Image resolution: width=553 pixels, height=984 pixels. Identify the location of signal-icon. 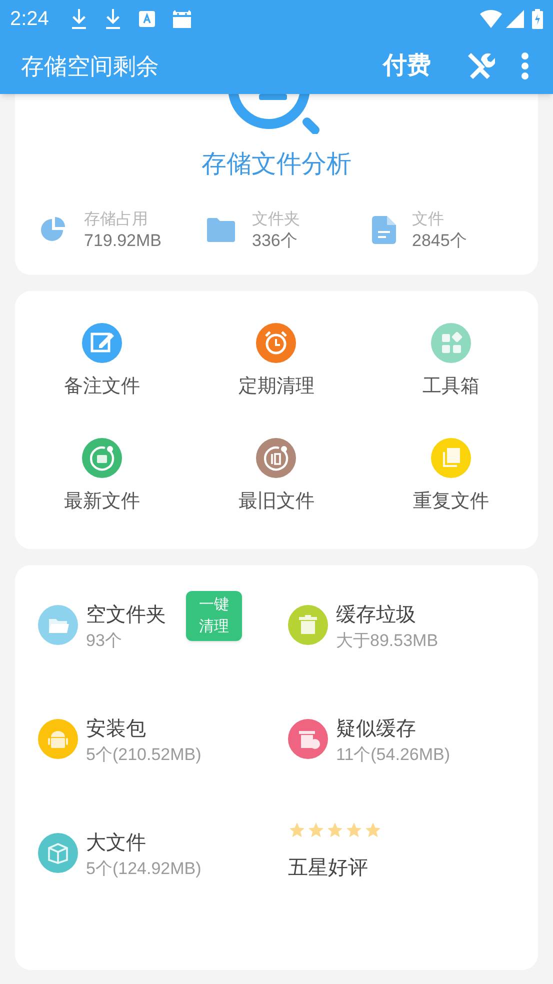
(515, 19).